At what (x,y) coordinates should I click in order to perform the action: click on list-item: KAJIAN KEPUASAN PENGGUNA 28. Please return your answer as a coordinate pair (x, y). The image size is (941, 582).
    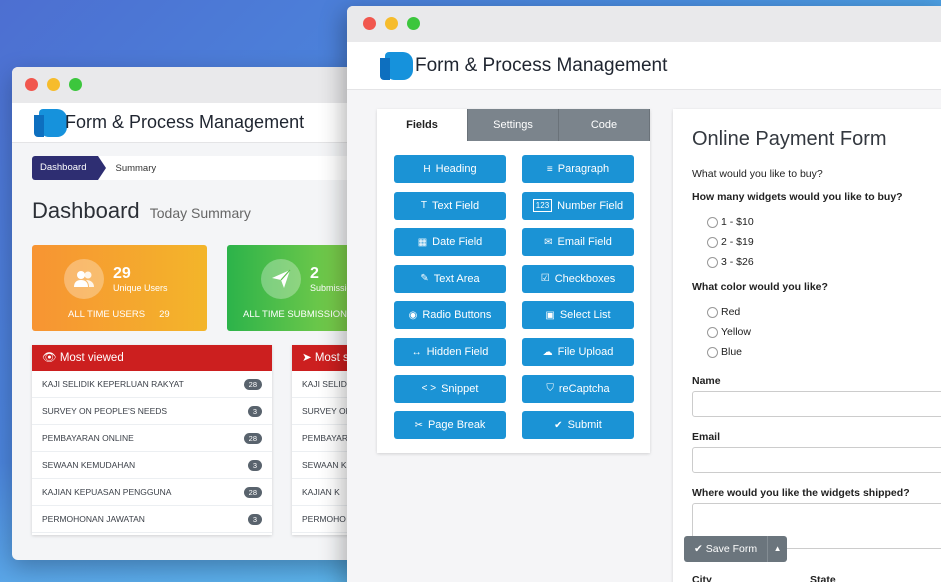
    Looking at the image, I should click on (152, 492).